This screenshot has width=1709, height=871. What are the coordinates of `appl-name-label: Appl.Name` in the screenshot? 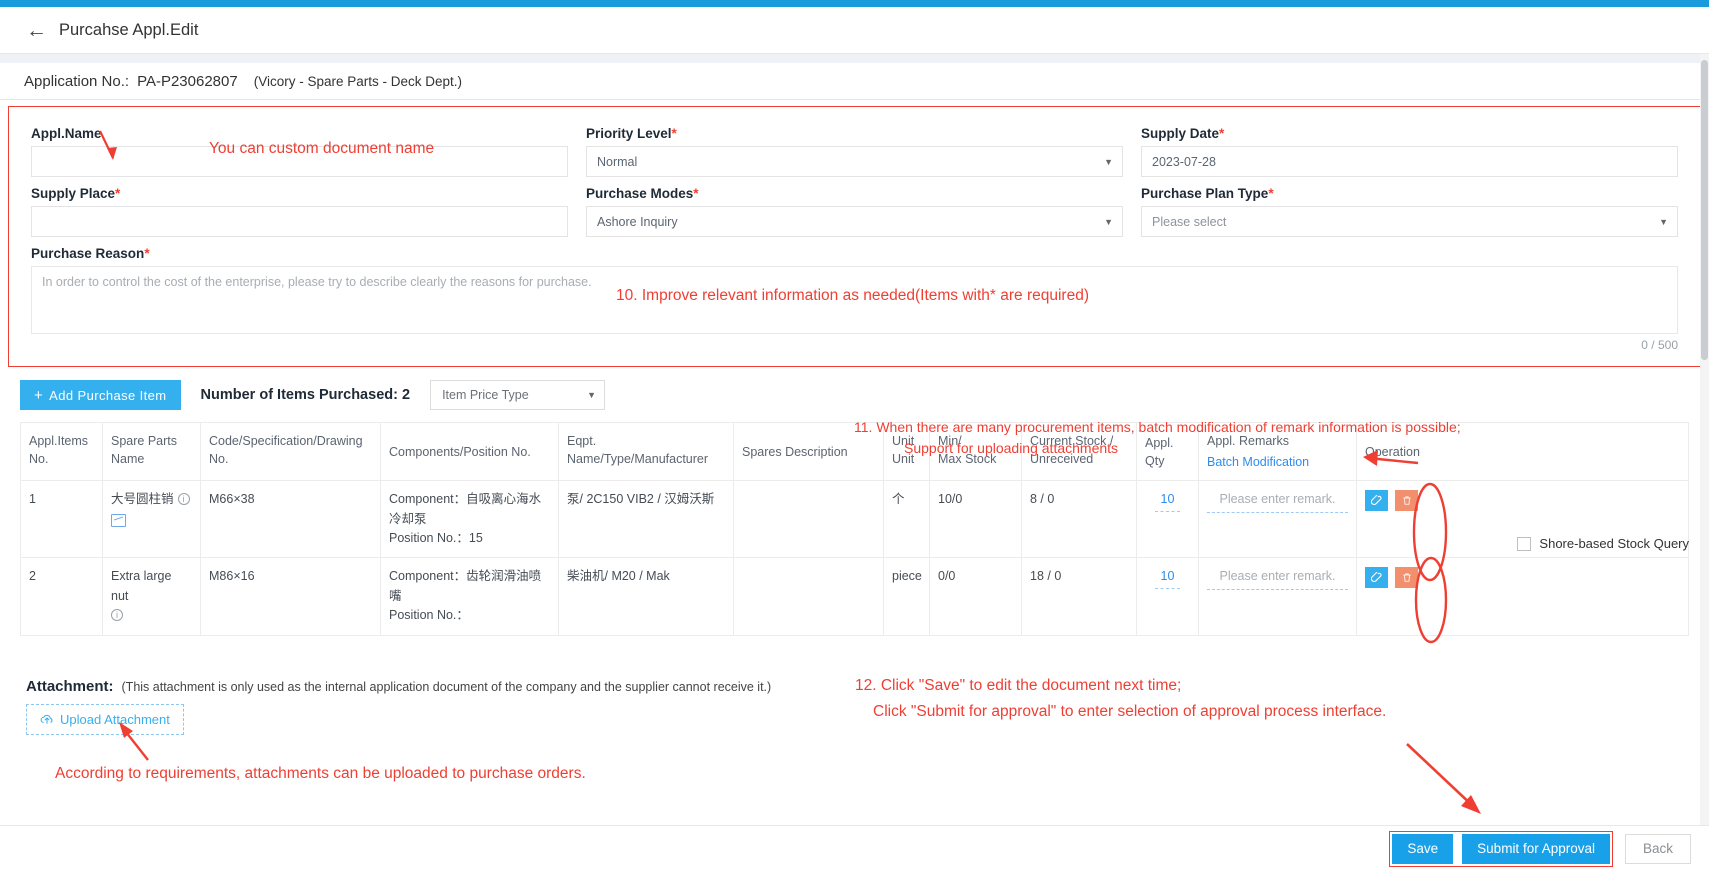 It's located at (299, 133).